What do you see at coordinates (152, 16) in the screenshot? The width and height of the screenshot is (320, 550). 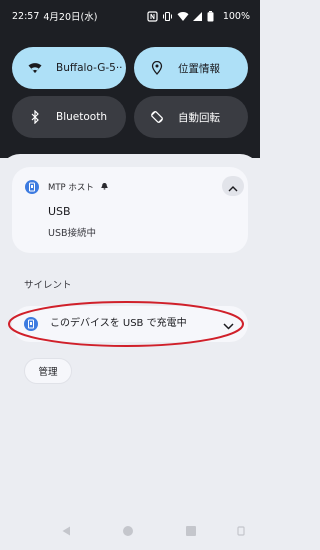 I see `nfc-icon` at bounding box center [152, 16].